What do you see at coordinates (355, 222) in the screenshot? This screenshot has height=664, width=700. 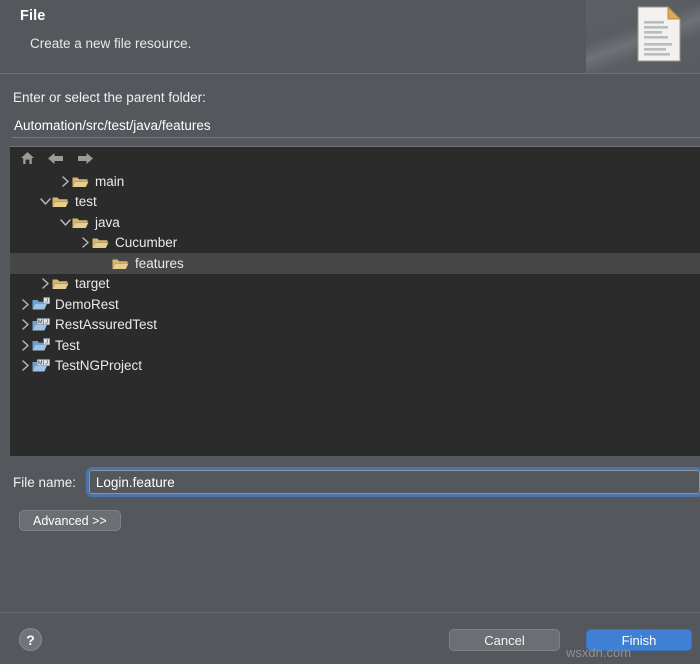 I see `tree-row: java` at bounding box center [355, 222].